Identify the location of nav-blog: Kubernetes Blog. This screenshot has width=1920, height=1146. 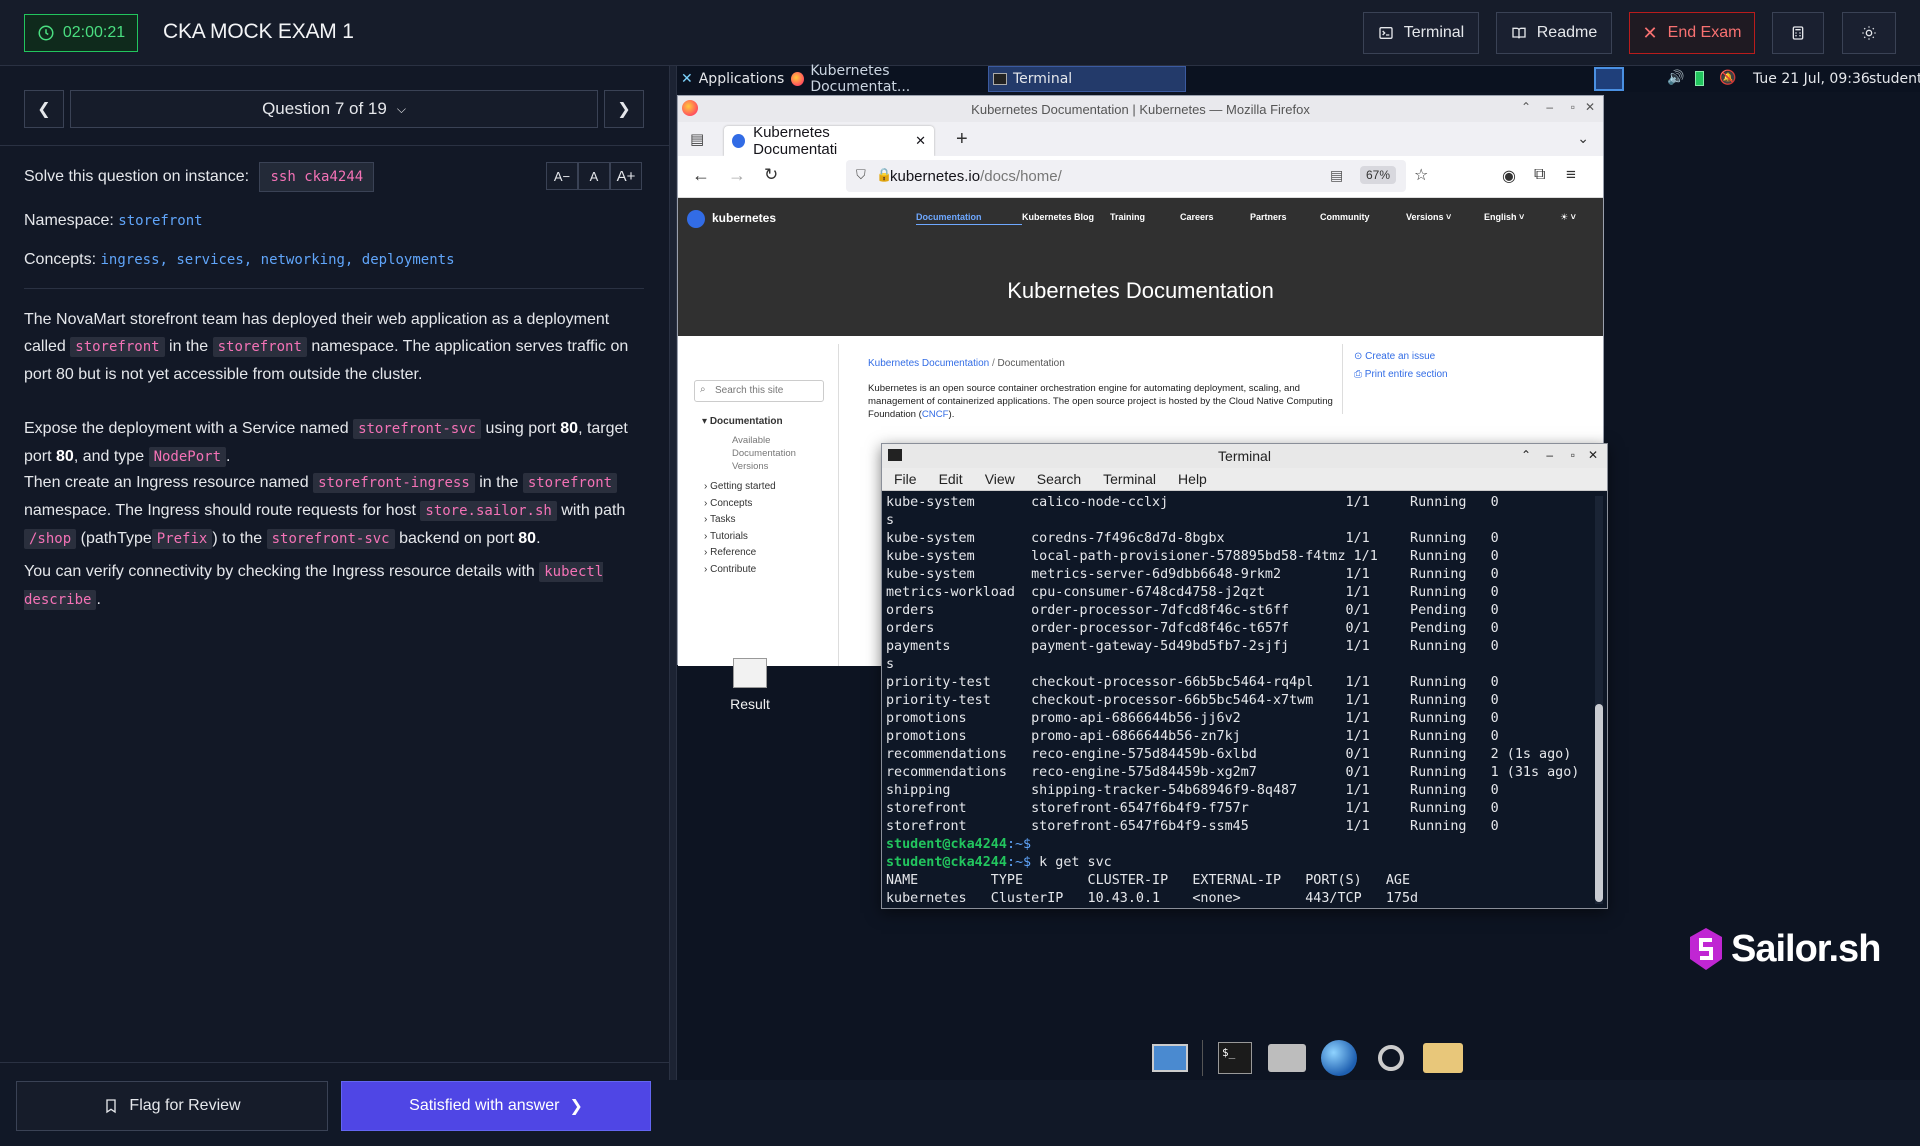
(1066, 218).